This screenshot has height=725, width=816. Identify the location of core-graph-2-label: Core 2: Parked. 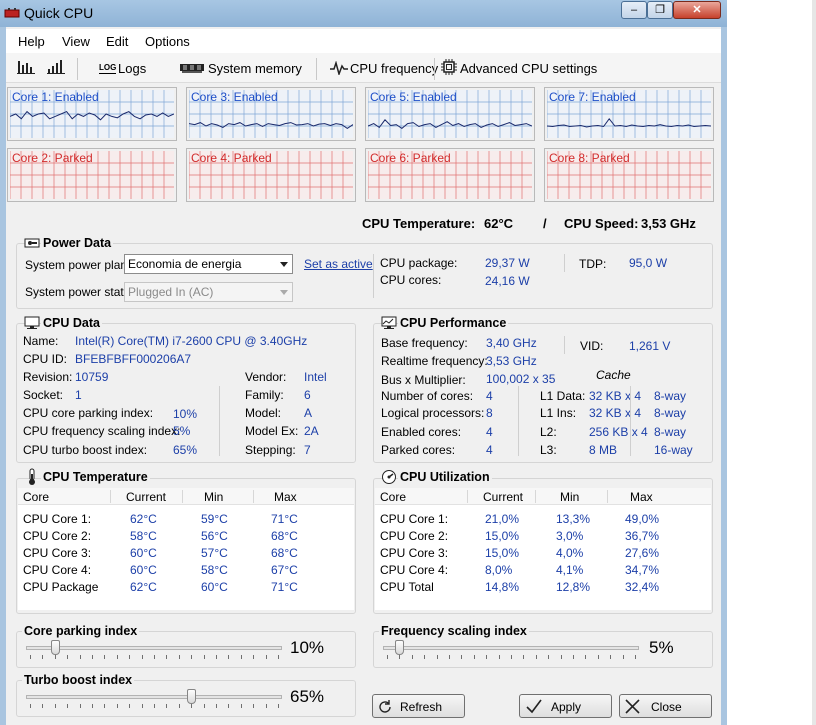
(52, 158).